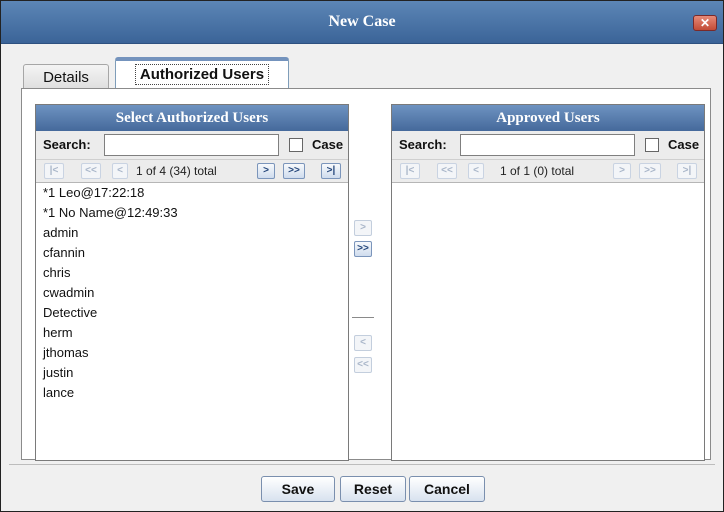  What do you see at coordinates (476, 171) in the screenshot?
I see `right-previous-page-icon: <` at bounding box center [476, 171].